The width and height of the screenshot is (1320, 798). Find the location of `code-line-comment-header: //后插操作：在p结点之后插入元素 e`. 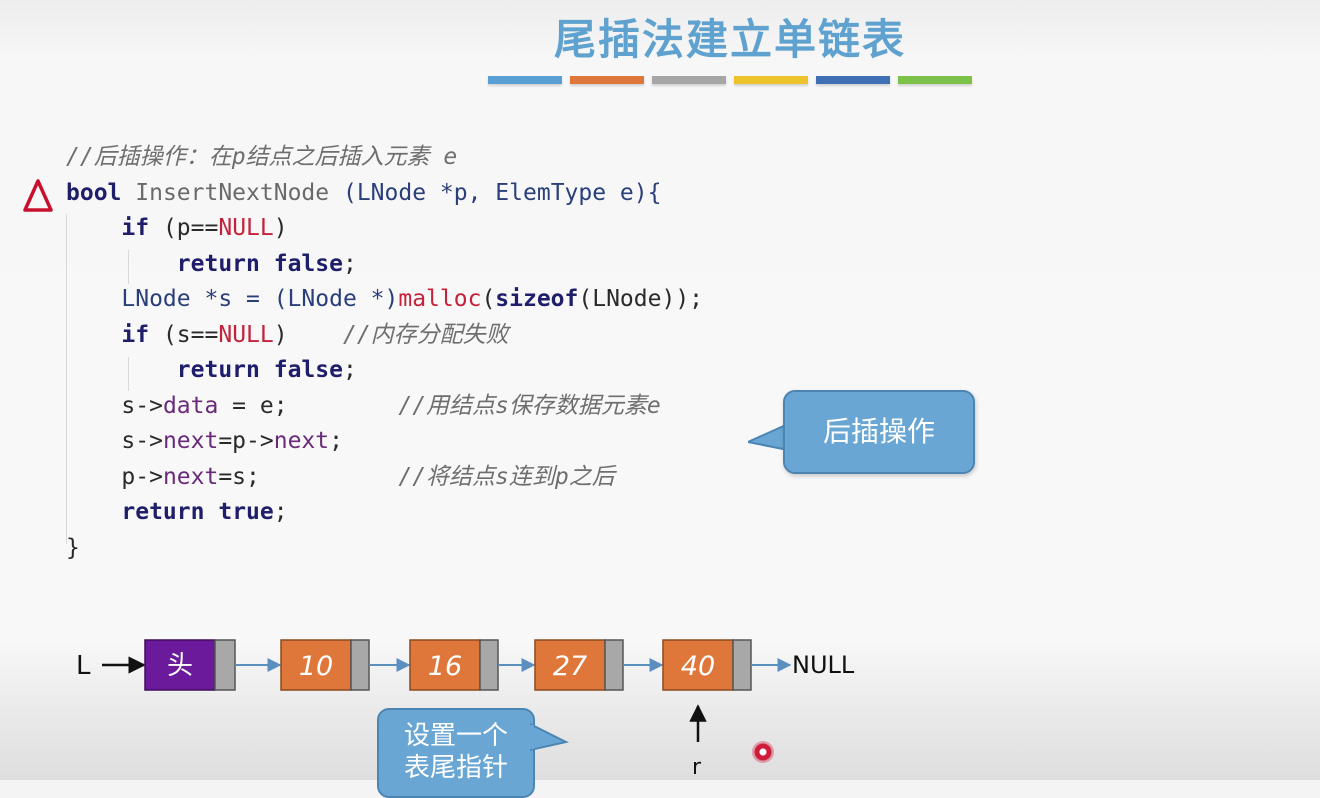

code-line-comment-header: //后插操作：在p结点之后插入元素 e is located at coordinates (262, 157).